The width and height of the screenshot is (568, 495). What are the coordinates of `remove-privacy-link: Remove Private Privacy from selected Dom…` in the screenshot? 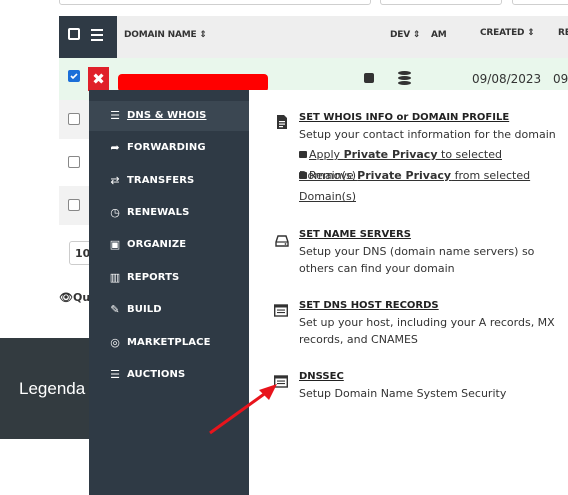 It's located at (430, 186).